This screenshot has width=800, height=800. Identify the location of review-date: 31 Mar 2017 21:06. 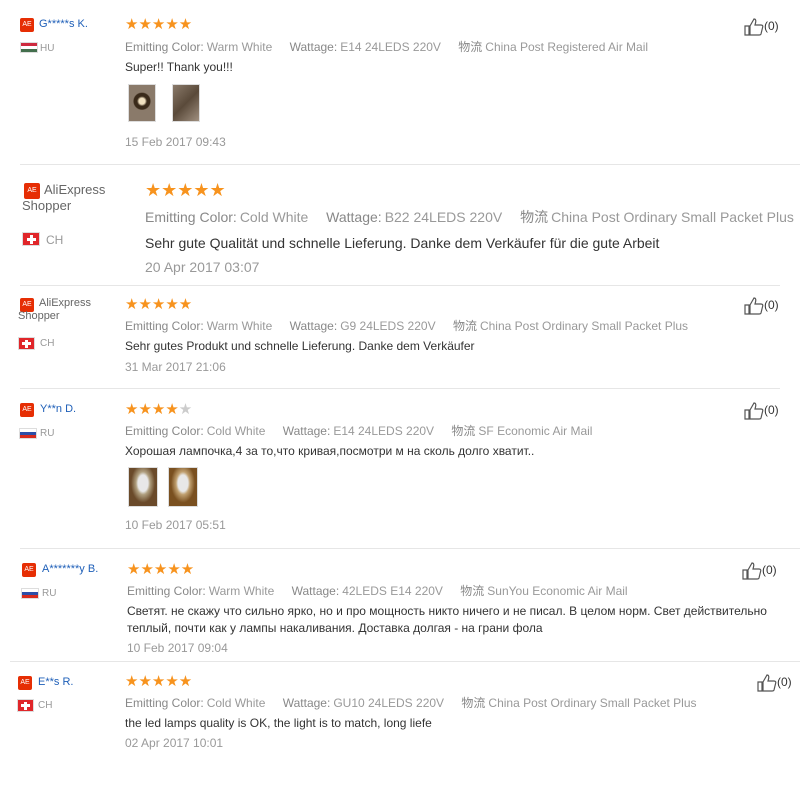
(175, 367).